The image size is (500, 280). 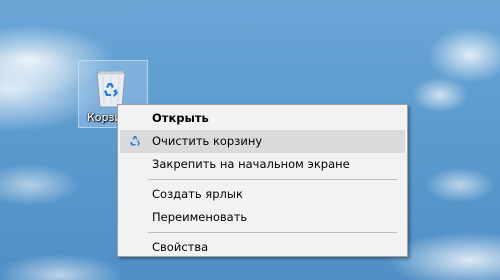 What do you see at coordinates (180, 118) in the screenshot?
I see `menu-item-label: Открыть` at bounding box center [180, 118].